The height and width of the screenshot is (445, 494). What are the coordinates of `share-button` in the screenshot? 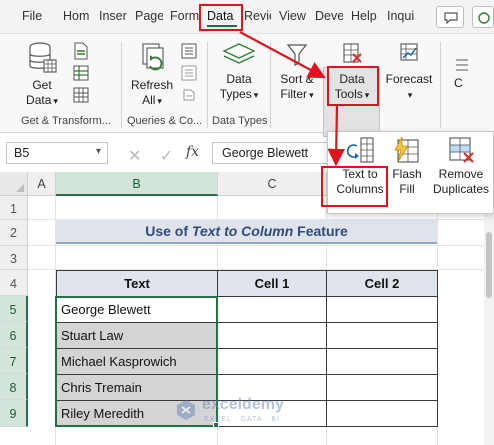 It's located at (483, 17).